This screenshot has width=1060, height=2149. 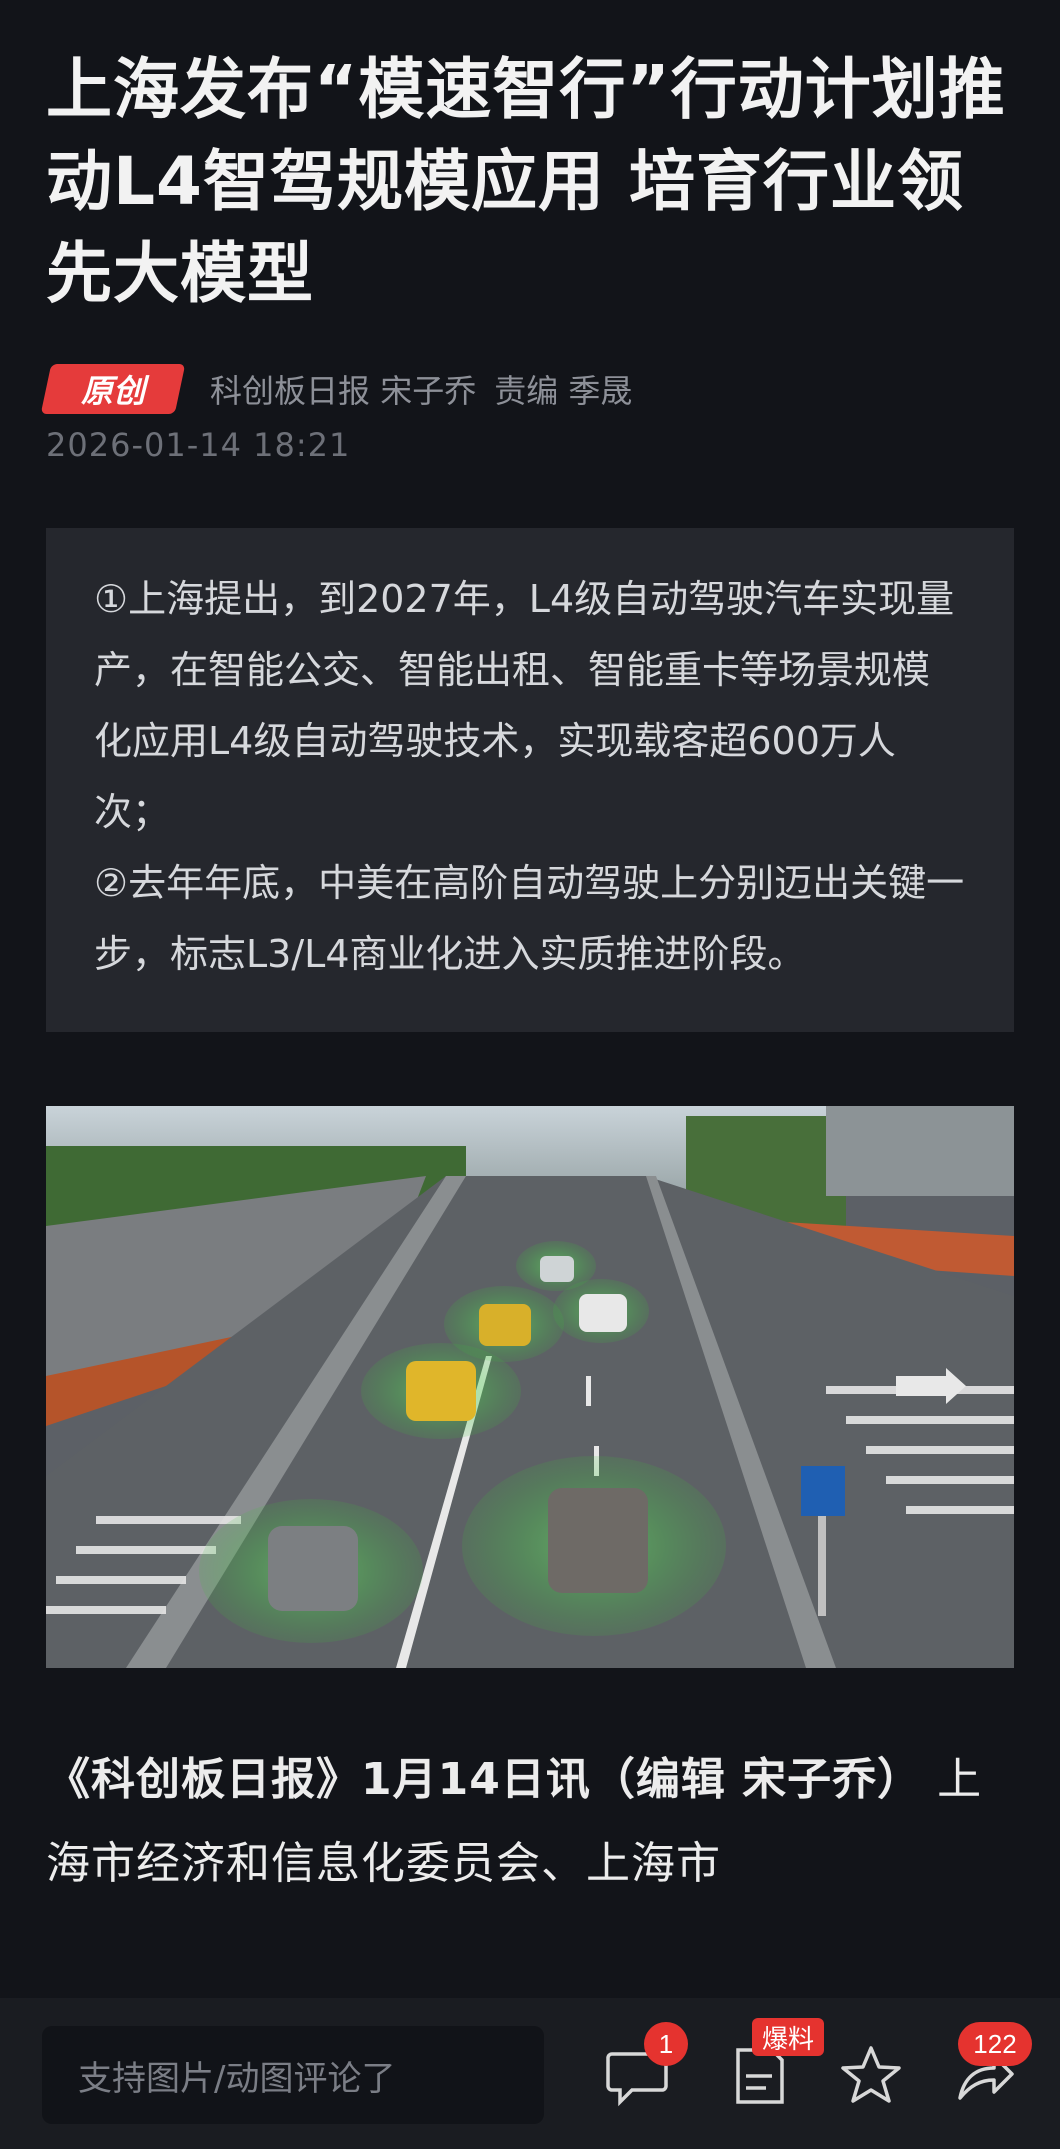 What do you see at coordinates (428, 391) in the screenshot?
I see `author-name: 宋子乔` at bounding box center [428, 391].